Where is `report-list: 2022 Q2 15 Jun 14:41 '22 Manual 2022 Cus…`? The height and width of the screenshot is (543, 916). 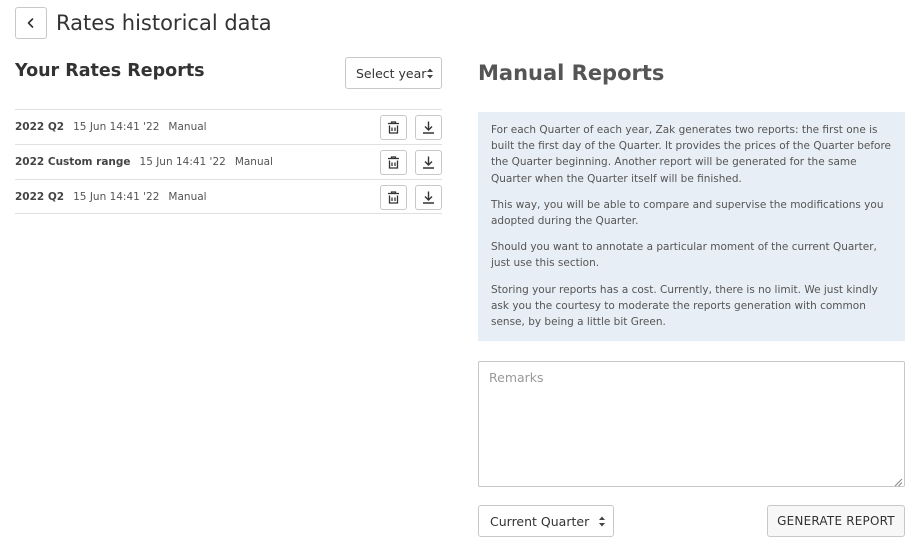
report-list: 2022 Q2 15 Jun 14:41 '22 Manual 2022 Cus… is located at coordinates (228, 161).